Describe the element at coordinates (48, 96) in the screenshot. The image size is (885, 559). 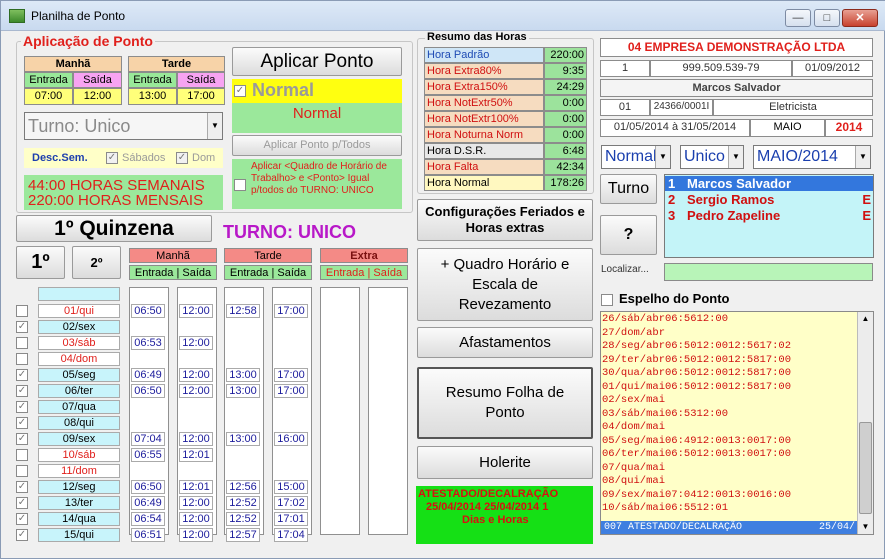
I see `manha-entrada-input: 07:00` at that location.